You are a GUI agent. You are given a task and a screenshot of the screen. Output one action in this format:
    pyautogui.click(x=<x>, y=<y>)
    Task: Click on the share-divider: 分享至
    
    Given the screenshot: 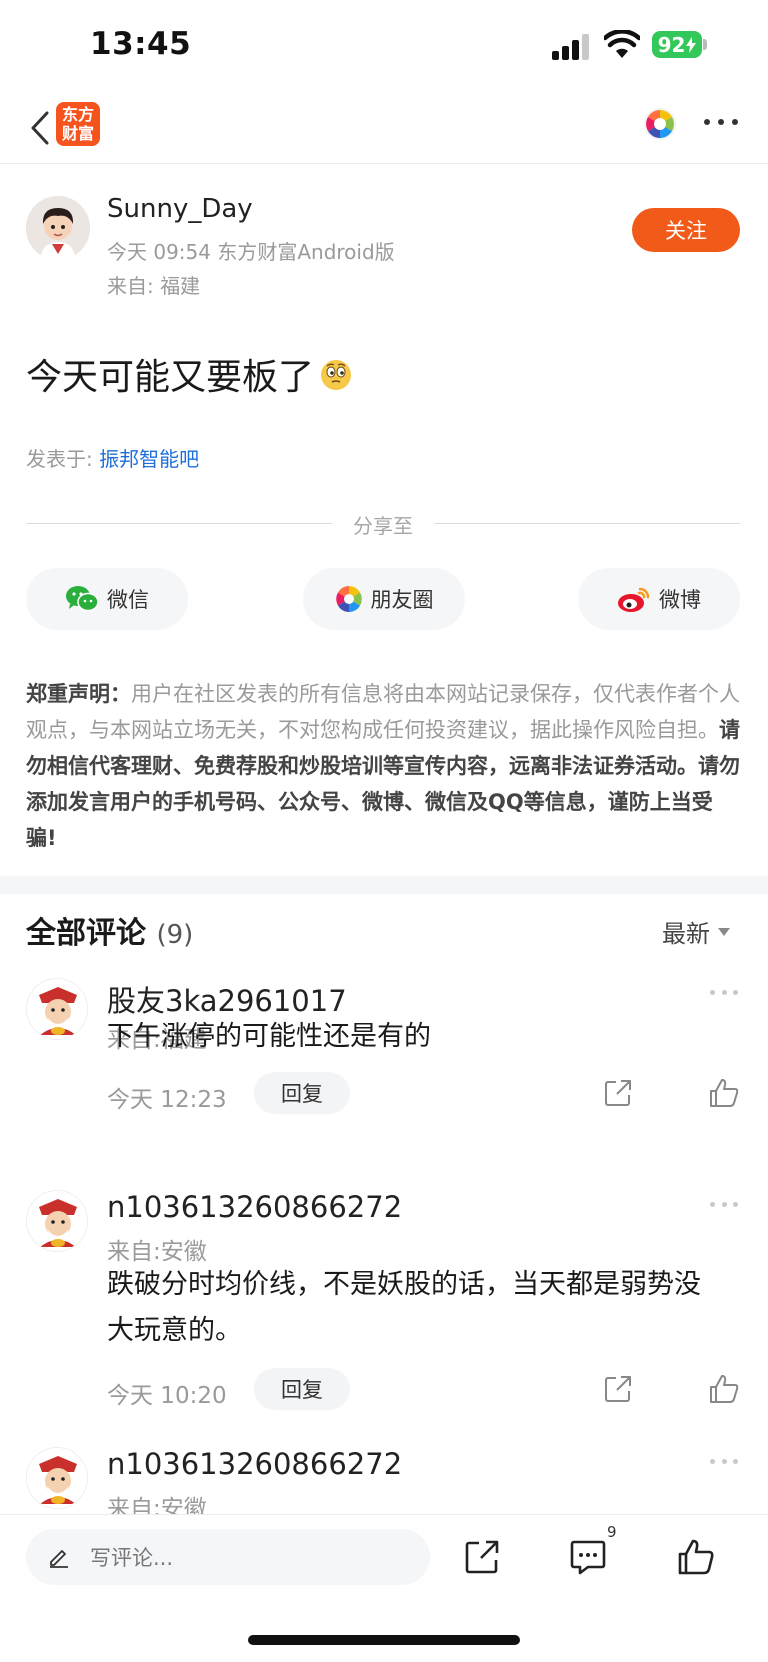 What is the action you would take?
    pyautogui.click(x=383, y=523)
    